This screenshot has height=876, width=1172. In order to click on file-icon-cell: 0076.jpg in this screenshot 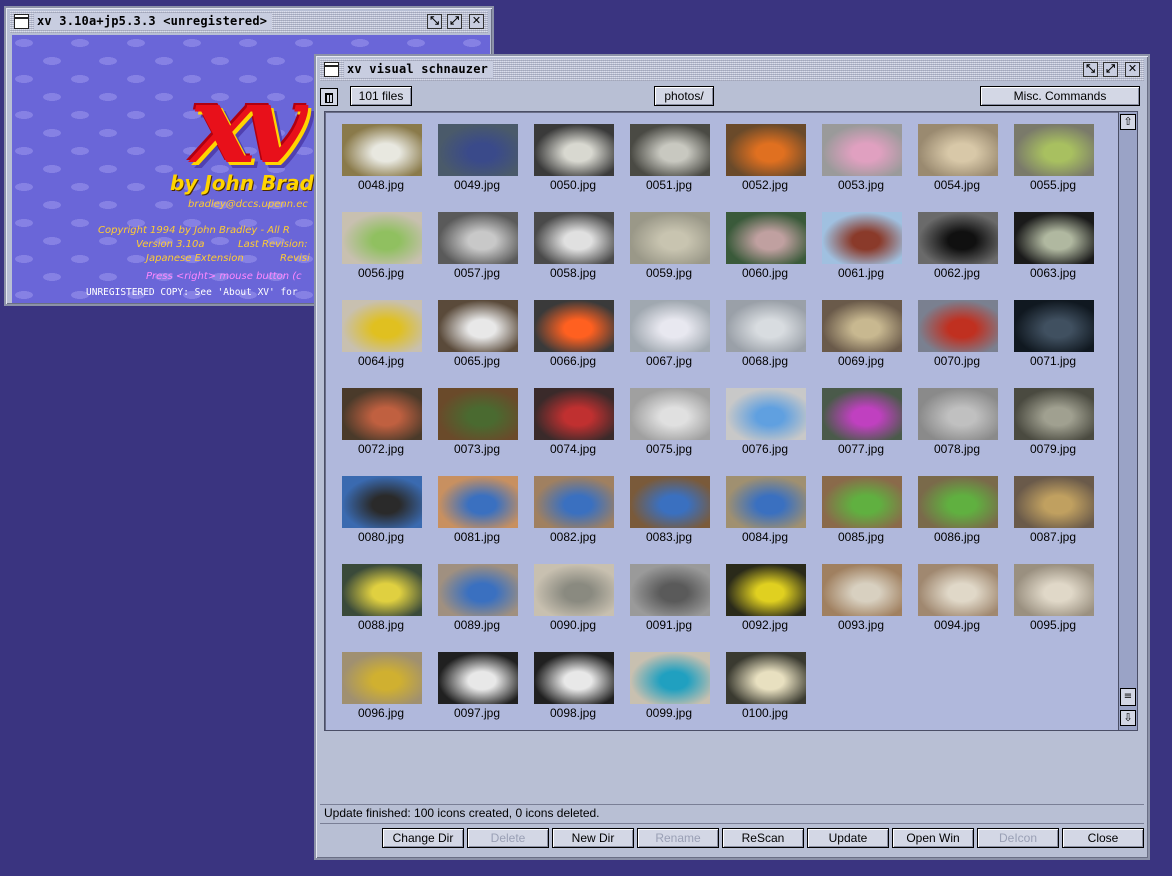, I will do `click(765, 430)`.